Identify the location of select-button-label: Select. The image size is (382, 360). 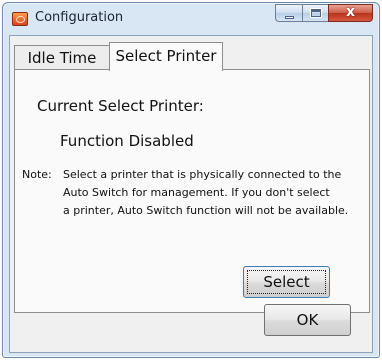
(286, 282).